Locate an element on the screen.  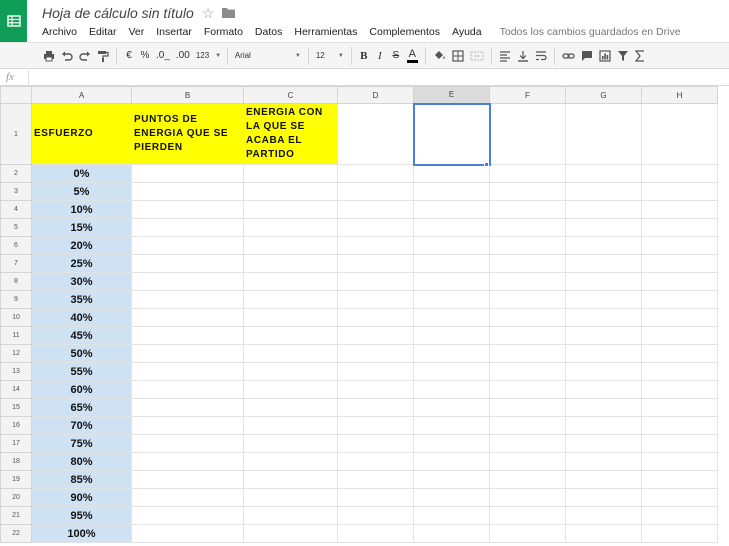
row-header: 20 is located at coordinates (16, 497).